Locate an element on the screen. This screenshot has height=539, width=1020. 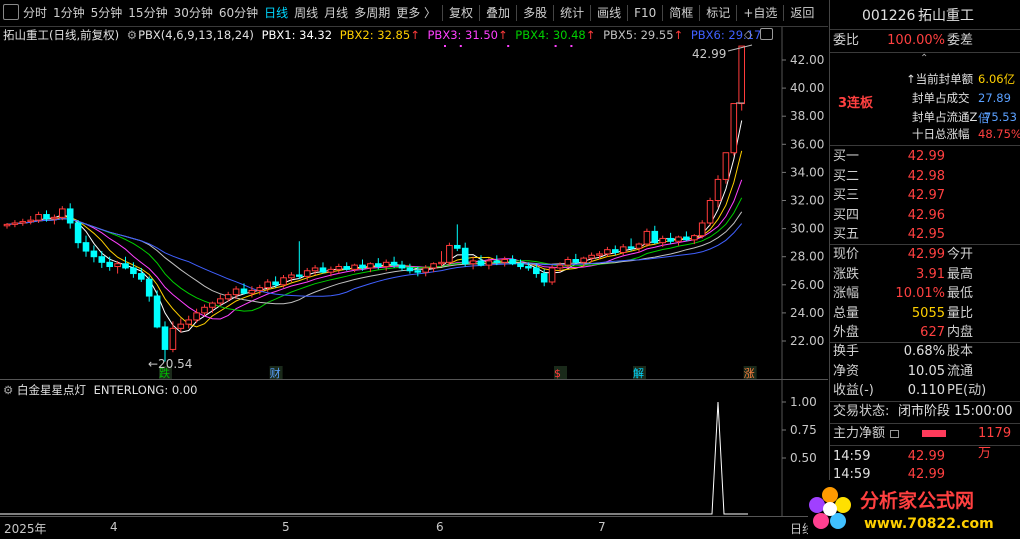
tab-1min: 1分钟 is located at coordinates (69, 13).